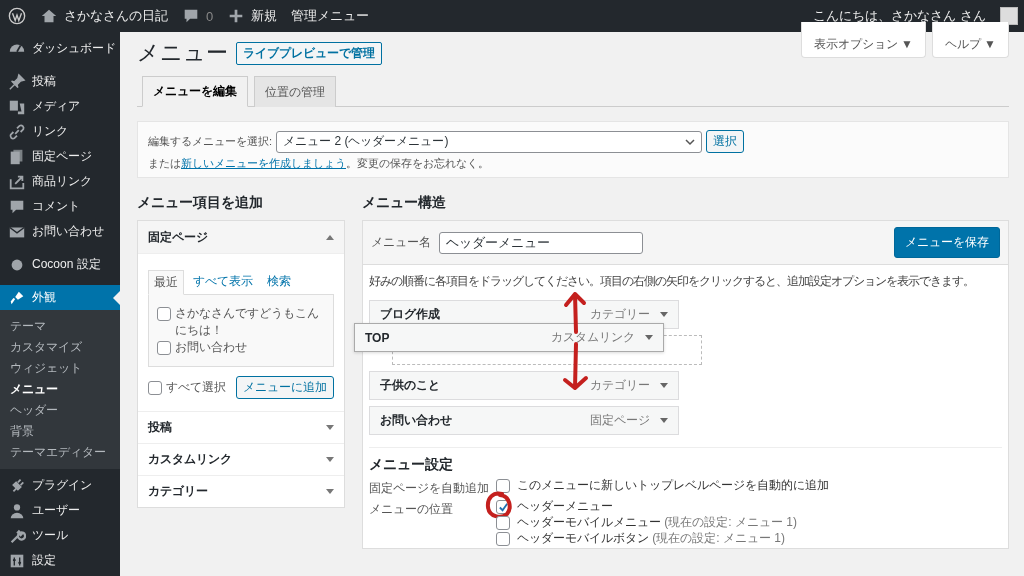 Image resolution: width=1024 pixels, height=576 pixels. Describe the element at coordinates (60, 206) in the screenshot. I see `sidebar-item: コメント` at that location.